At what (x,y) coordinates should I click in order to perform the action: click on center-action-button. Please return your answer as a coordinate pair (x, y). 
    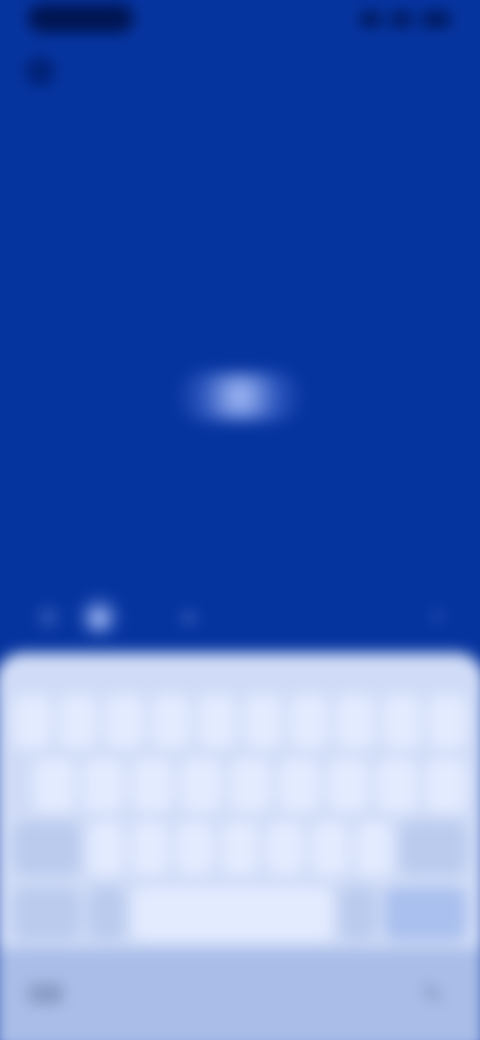
    Looking at the image, I should click on (240, 397).